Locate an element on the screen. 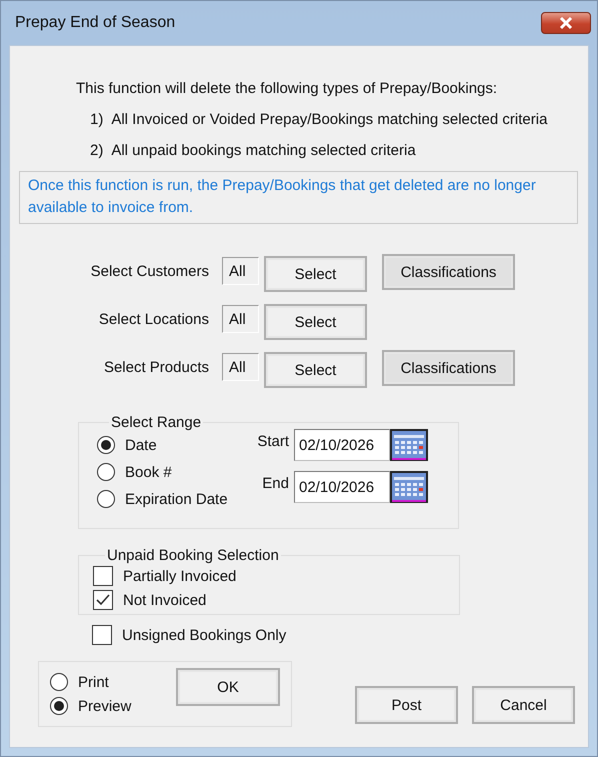 This screenshot has height=757, width=598. check-icon is located at coordinates (103, 600).